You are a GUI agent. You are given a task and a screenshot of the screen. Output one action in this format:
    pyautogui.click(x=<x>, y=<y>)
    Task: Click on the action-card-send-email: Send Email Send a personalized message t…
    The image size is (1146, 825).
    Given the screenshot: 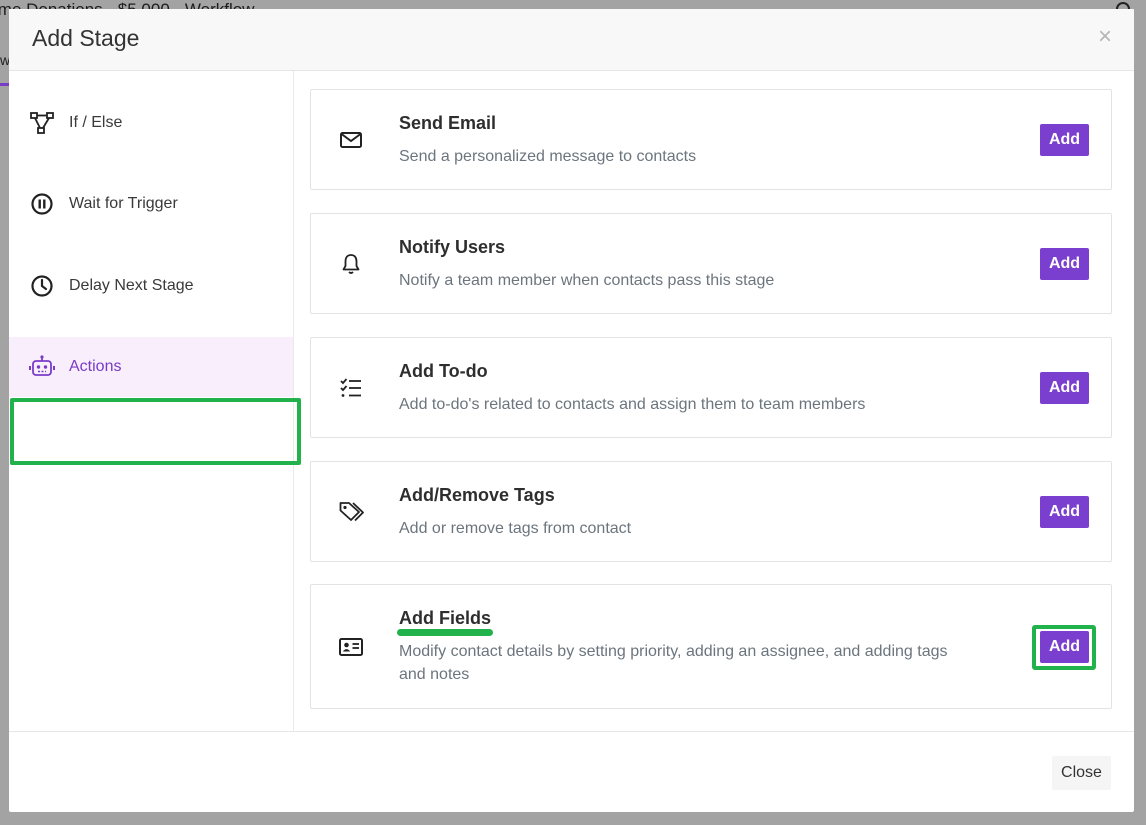 What is the action you would take?
    pyautogui.click(x=711, y=139)
    